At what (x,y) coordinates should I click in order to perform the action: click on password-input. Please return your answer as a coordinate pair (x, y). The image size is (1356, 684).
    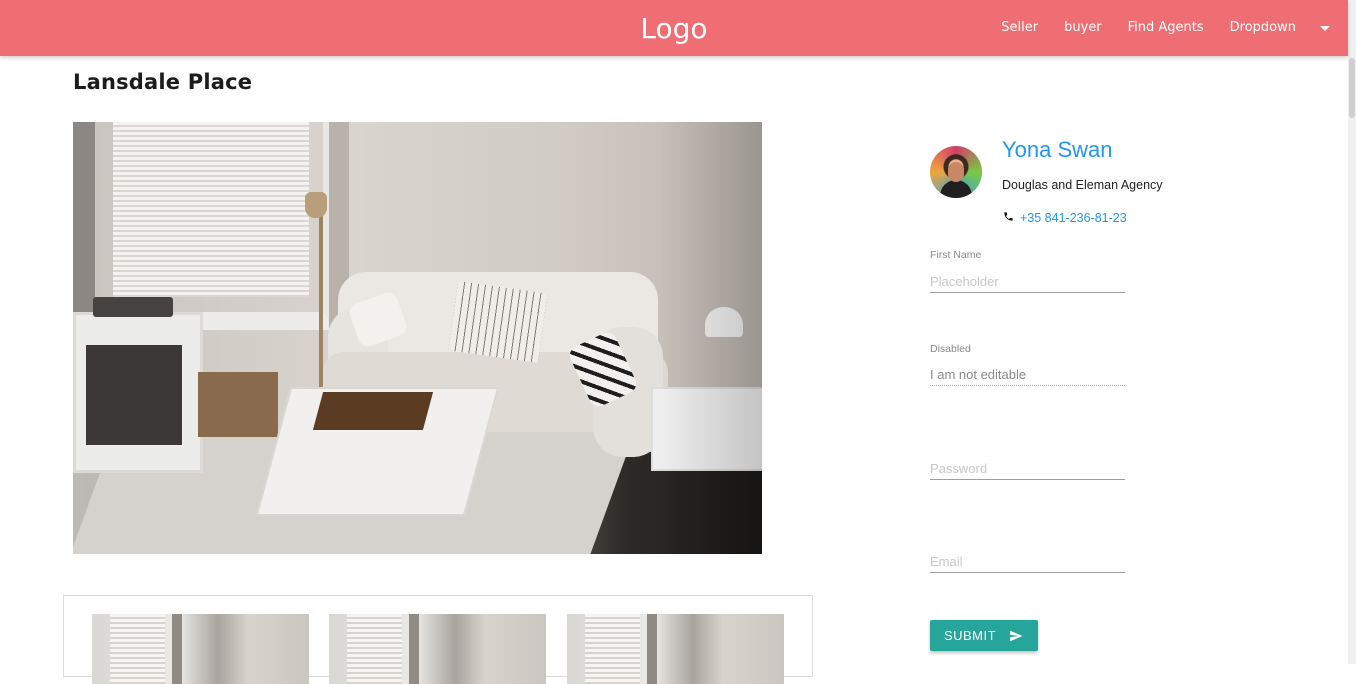
    Looking at the image, I should click on (1027, 468).